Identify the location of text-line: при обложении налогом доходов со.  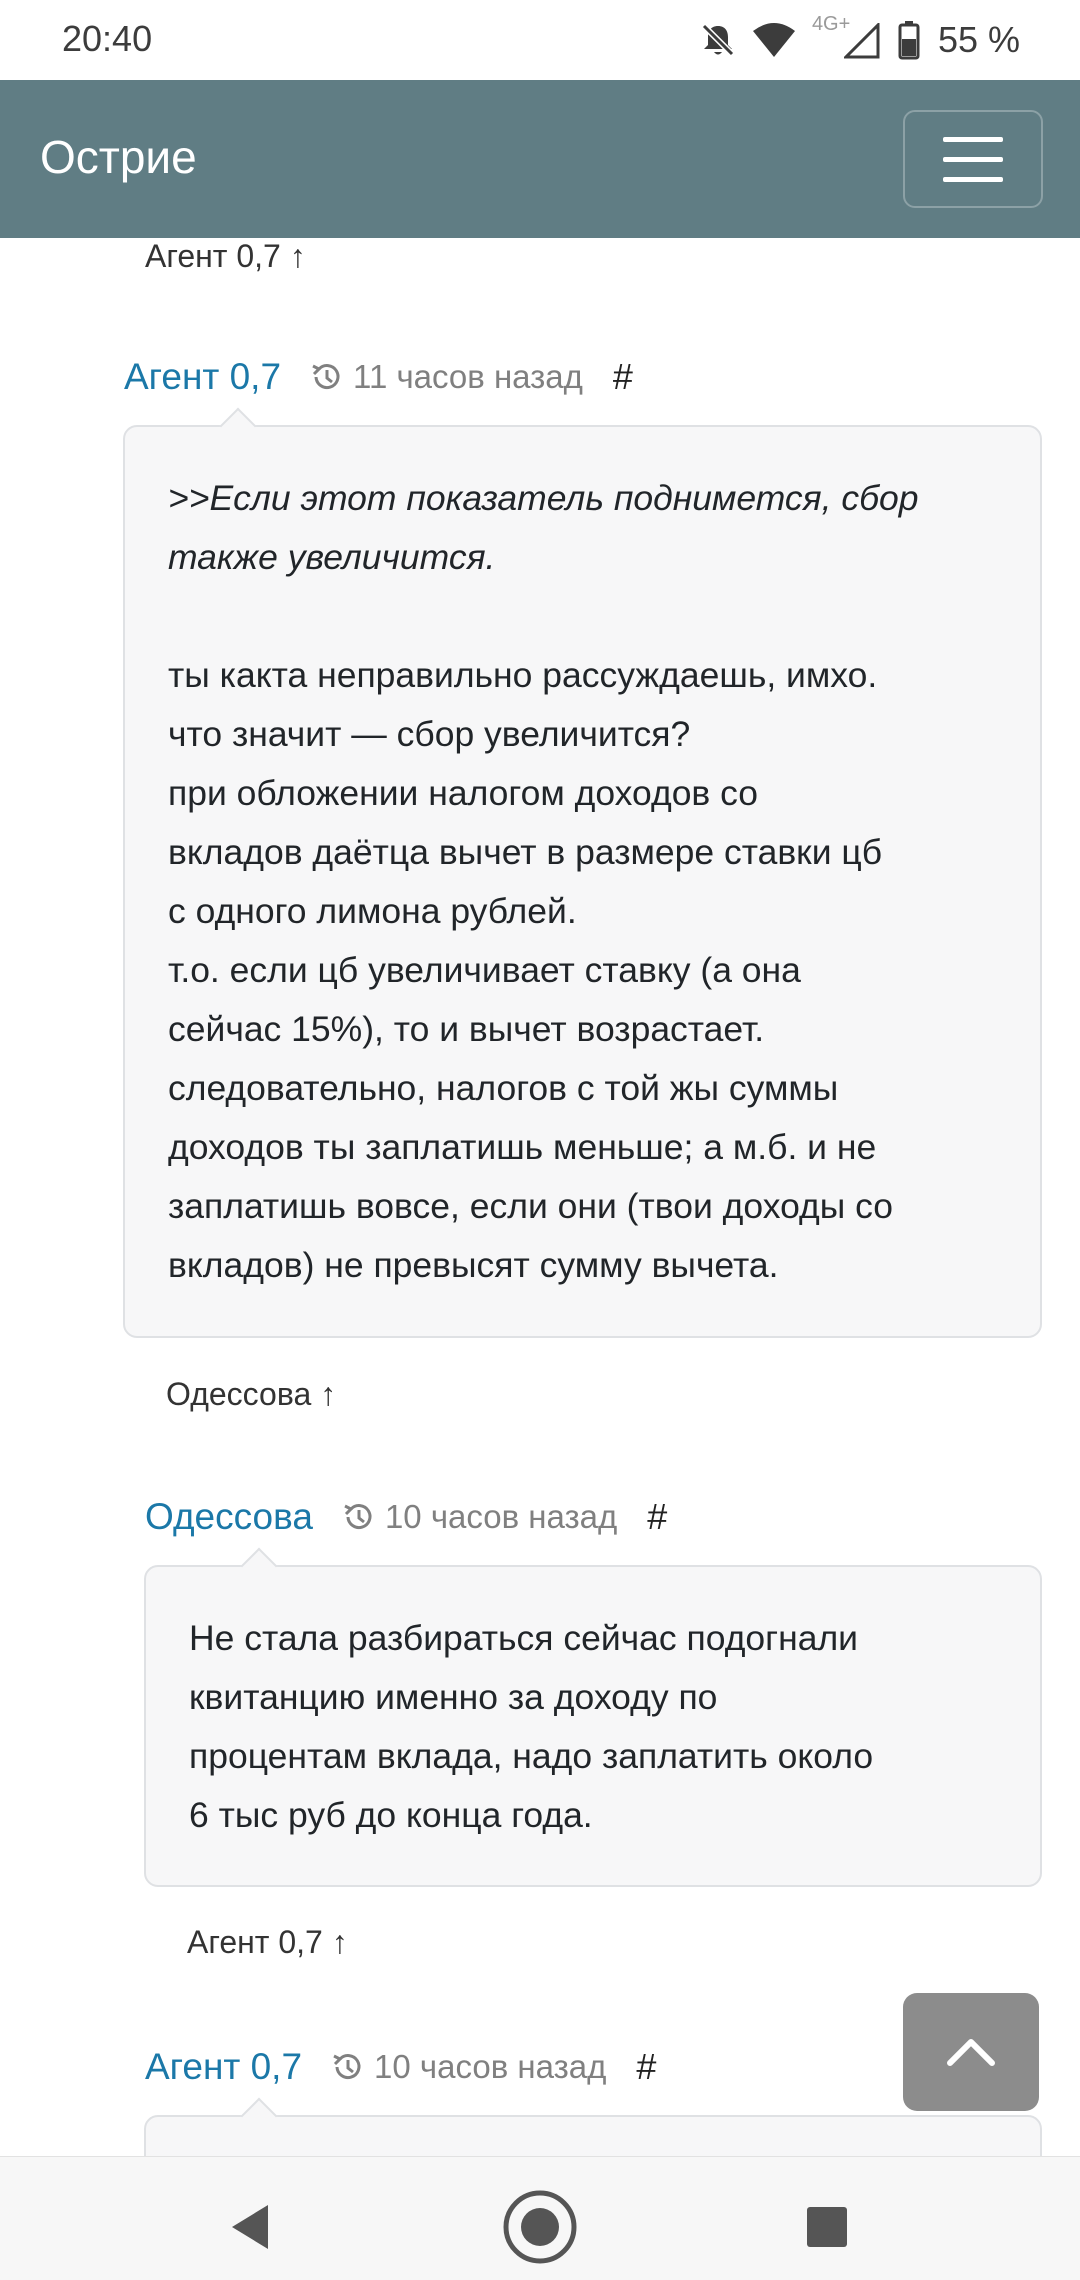
(463, 793).